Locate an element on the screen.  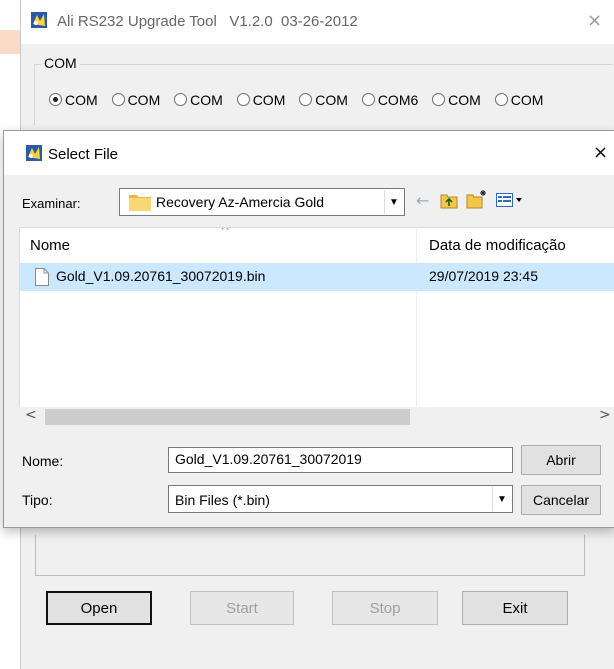
column-header-date: Data de modificação is located at coordinates (497, 245).